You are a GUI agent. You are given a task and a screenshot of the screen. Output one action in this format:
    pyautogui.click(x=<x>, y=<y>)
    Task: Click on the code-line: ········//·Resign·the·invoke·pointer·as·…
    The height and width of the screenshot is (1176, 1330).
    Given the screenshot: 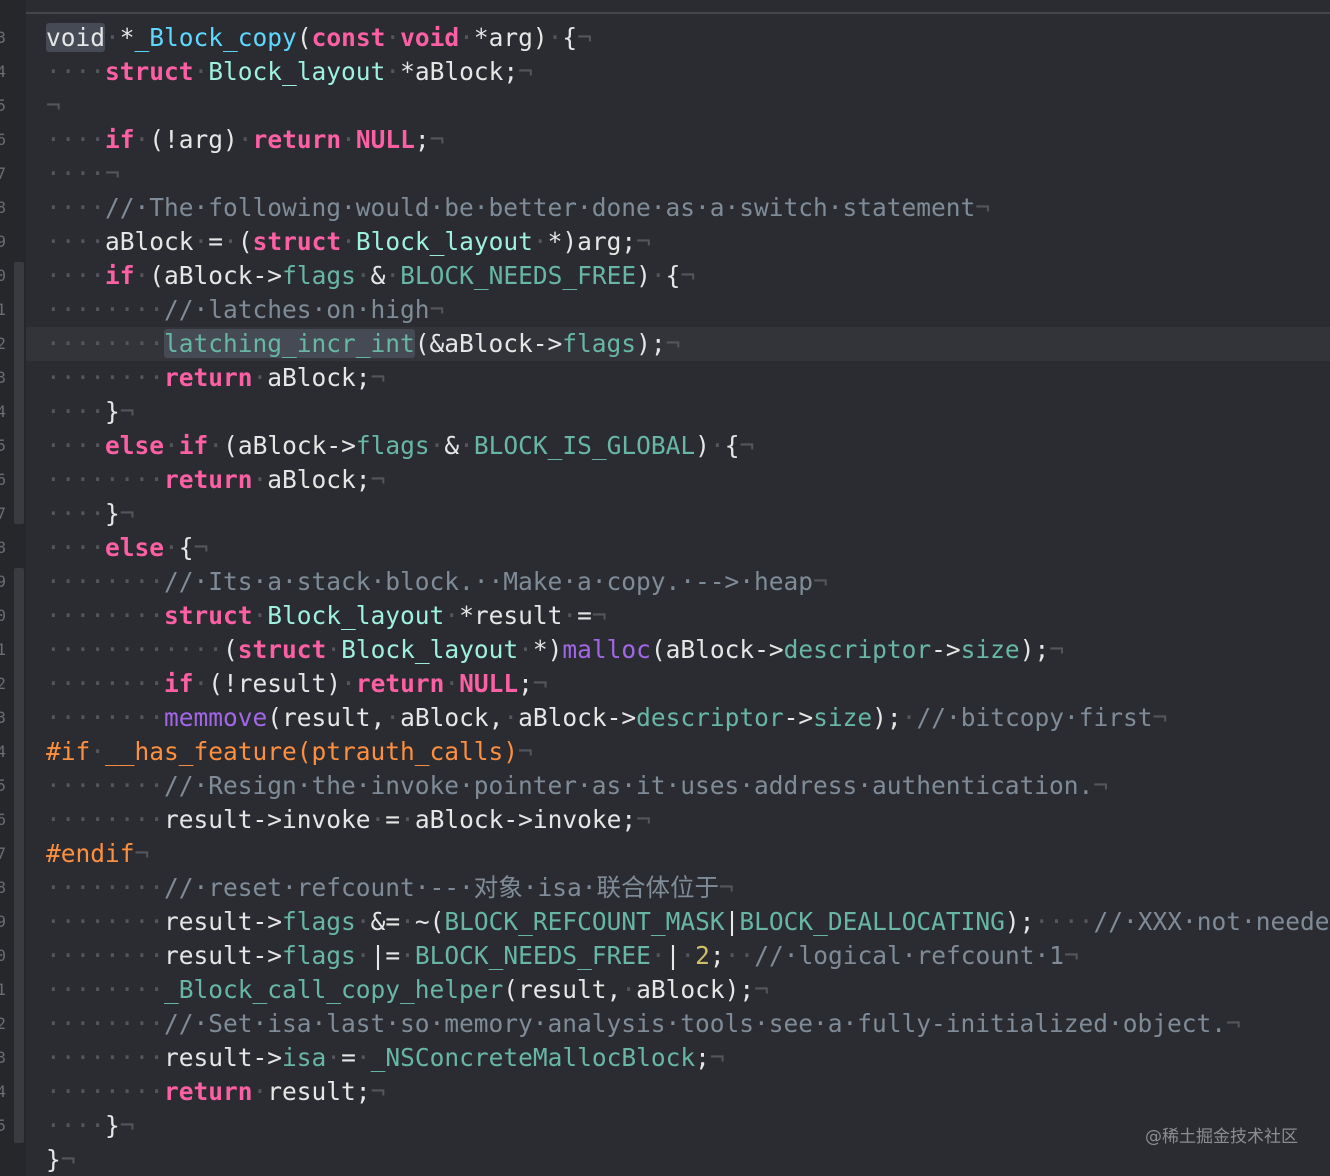 What is the action you would take?
    pyautogui.click(x=688, y=786)
    